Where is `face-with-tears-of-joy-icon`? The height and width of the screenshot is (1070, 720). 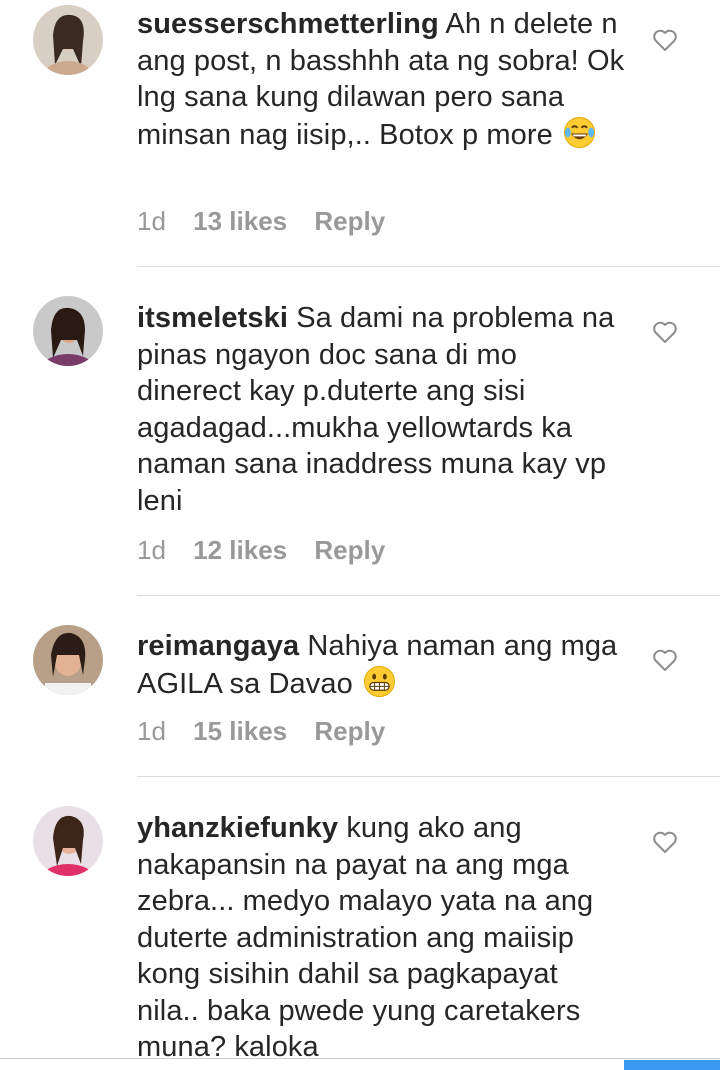
face-with-tears-of-joy-icon is located at coordinates (579, 137).